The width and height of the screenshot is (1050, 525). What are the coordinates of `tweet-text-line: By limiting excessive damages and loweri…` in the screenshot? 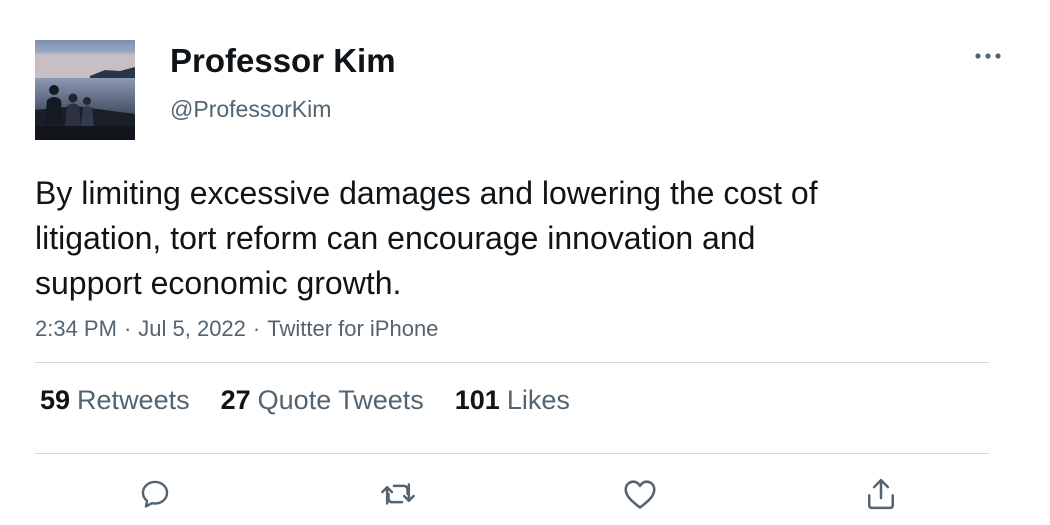 It's located at (426, 193).